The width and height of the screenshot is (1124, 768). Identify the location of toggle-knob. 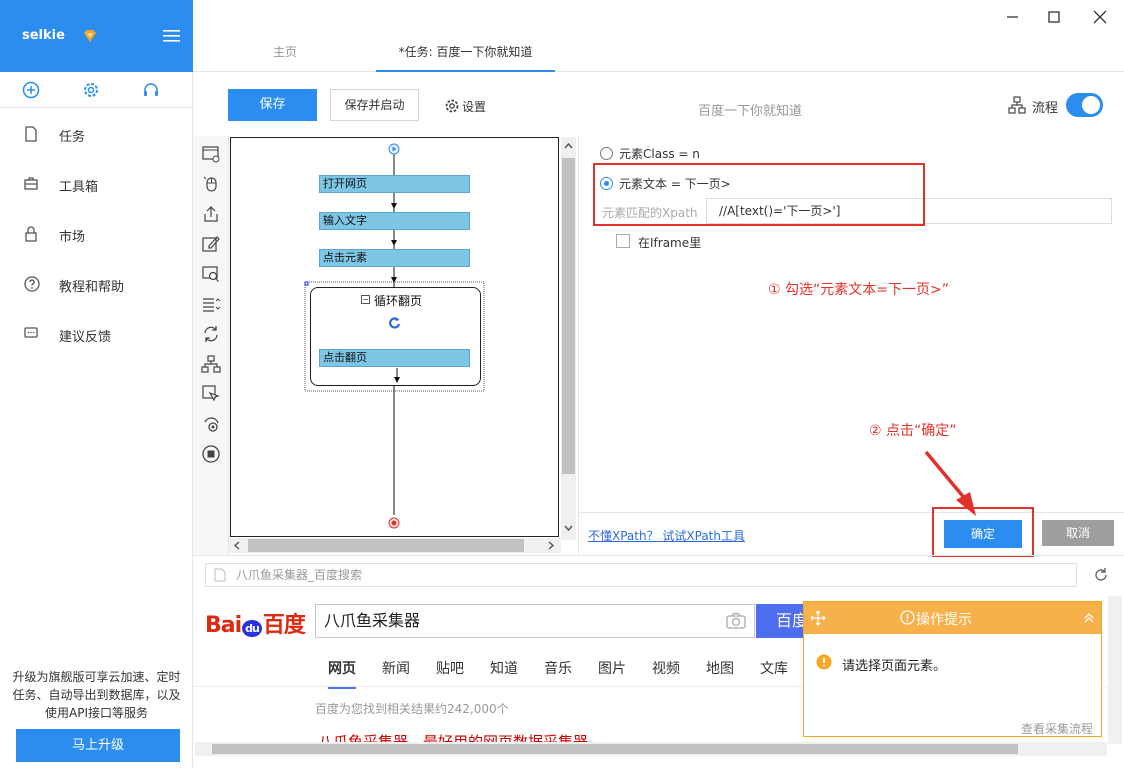
(1091, 105).